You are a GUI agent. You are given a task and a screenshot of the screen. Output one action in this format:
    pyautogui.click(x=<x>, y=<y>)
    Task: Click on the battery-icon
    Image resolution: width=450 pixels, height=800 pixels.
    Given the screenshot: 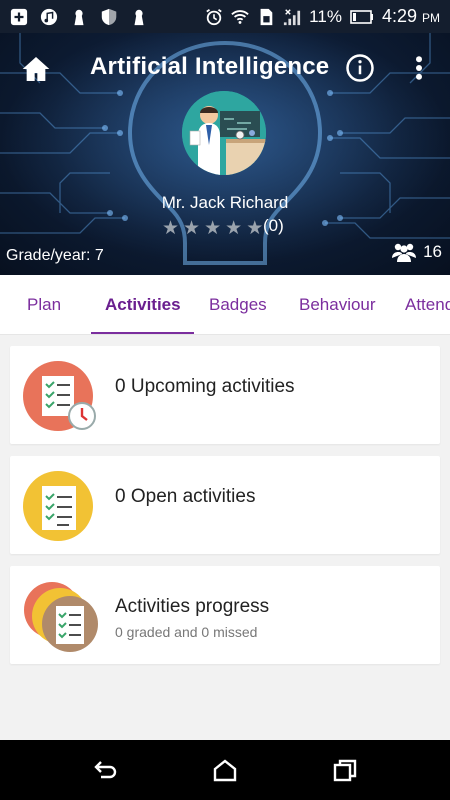 What is the action you would take?
    pyautogui.click(x=361, y=16)
    